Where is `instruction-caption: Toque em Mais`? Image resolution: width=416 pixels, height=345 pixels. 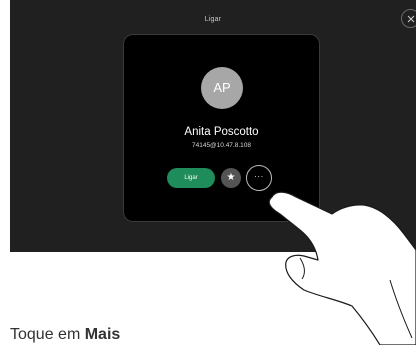
instruction-caption: Toque em Mais is located at coordinates (65, 335).